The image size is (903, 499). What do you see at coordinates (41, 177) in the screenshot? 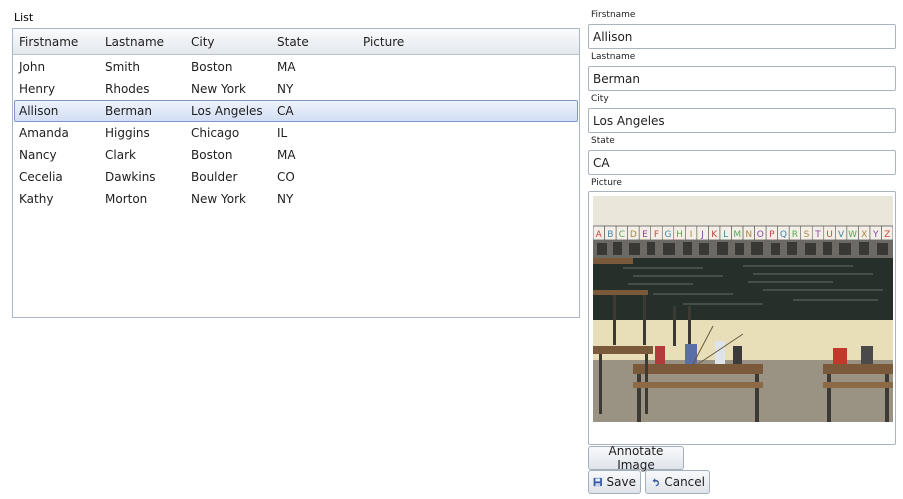
I see `cell-firstname: Cecelia` at bounding box center [41, 177].